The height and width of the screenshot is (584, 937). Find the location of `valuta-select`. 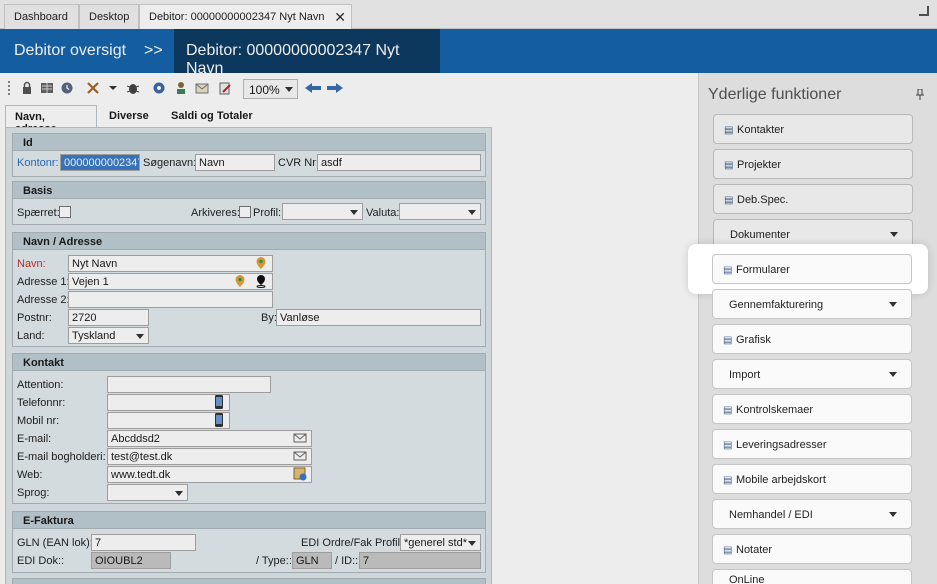

valuta-select is located at coordinates (440, 211).